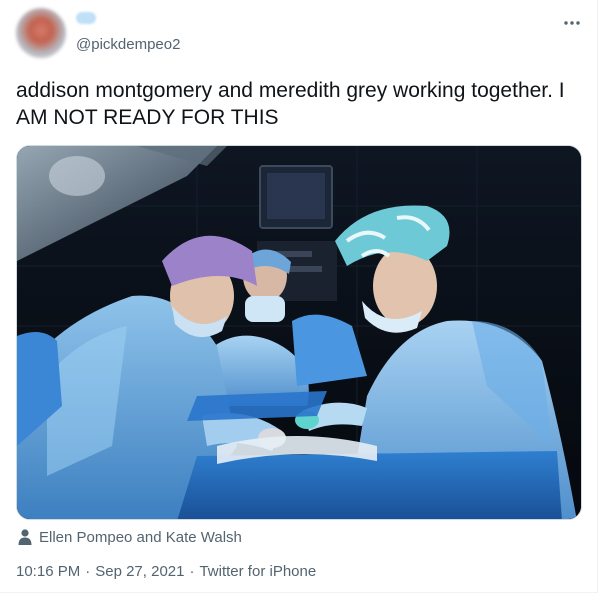  I want to click on user-handle: @pickdempeo2, so click(128, 44).